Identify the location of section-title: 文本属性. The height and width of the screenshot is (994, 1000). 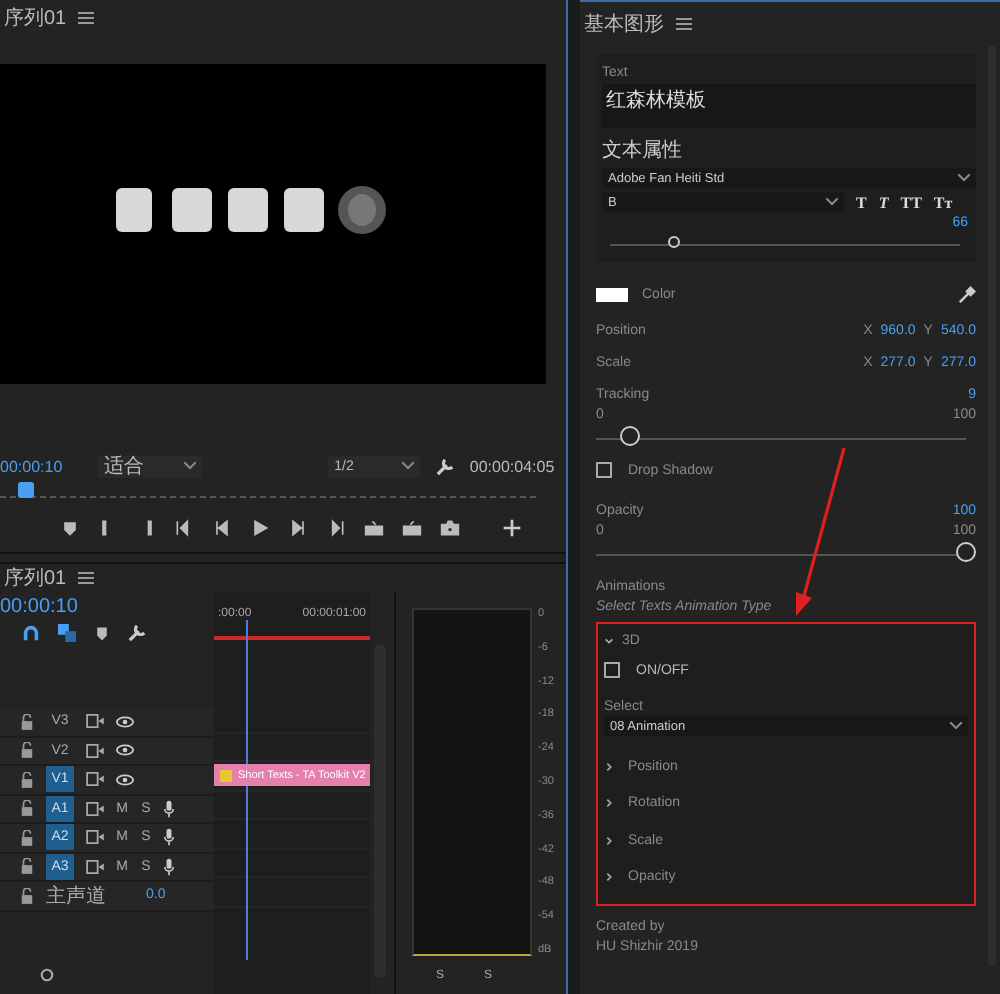
(643, 150).